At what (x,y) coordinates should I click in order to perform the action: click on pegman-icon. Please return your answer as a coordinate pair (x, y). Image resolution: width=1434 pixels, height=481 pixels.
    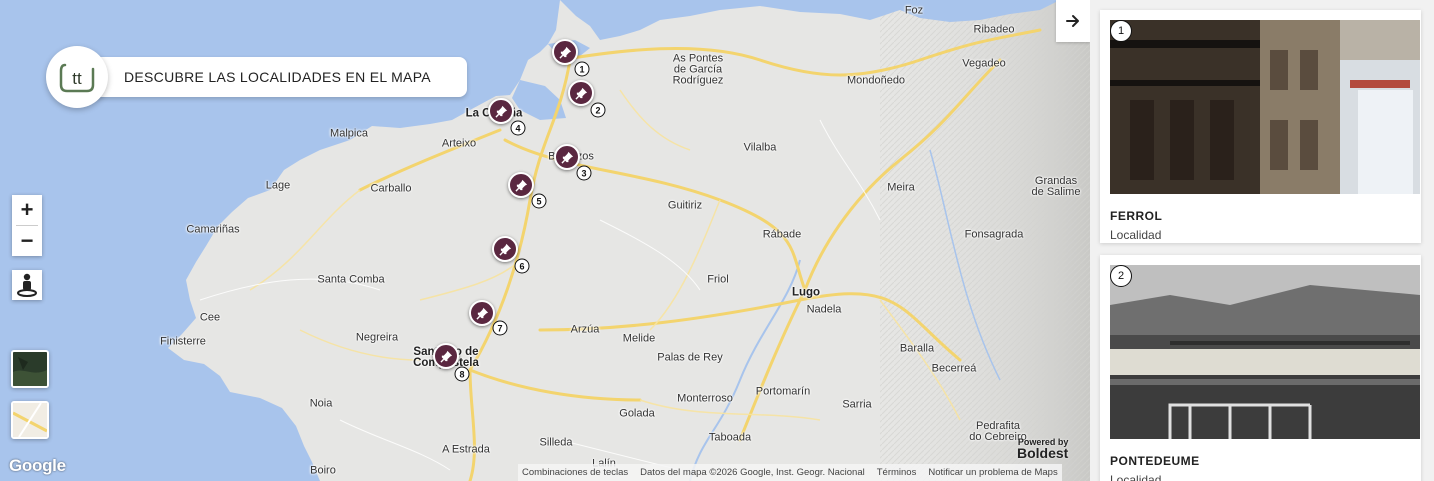
    Looking at the image, I should click on (27, 285).